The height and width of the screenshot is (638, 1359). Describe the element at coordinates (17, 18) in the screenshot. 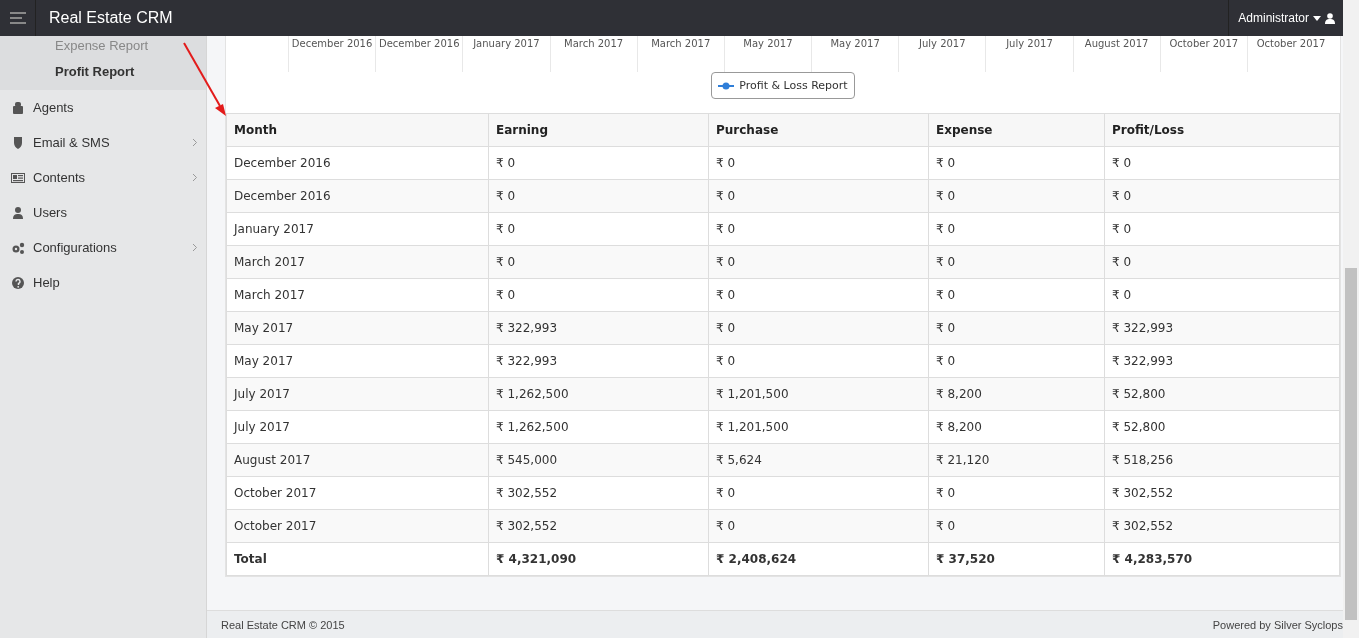

I see `menu-icon` at that location.